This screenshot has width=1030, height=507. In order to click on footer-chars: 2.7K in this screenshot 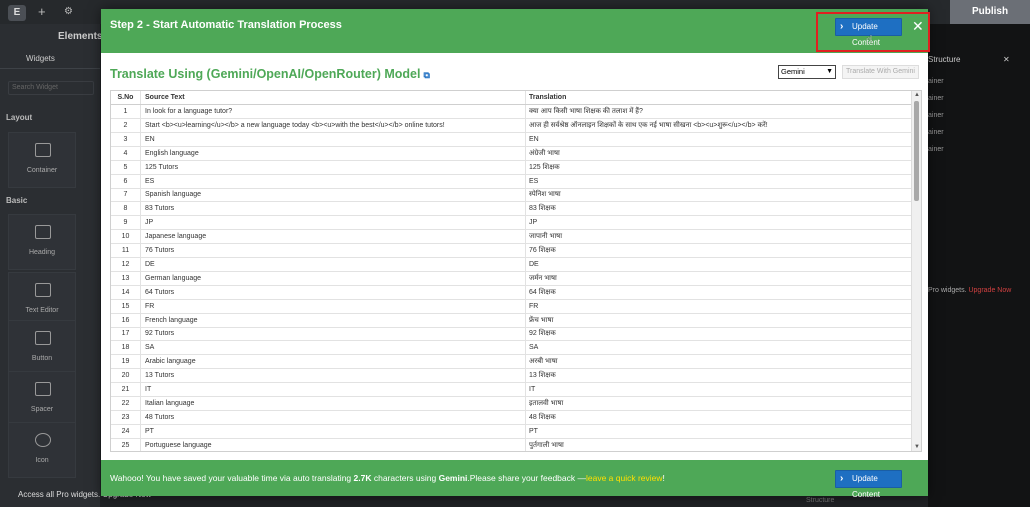, I will do `click(362, 478)`.